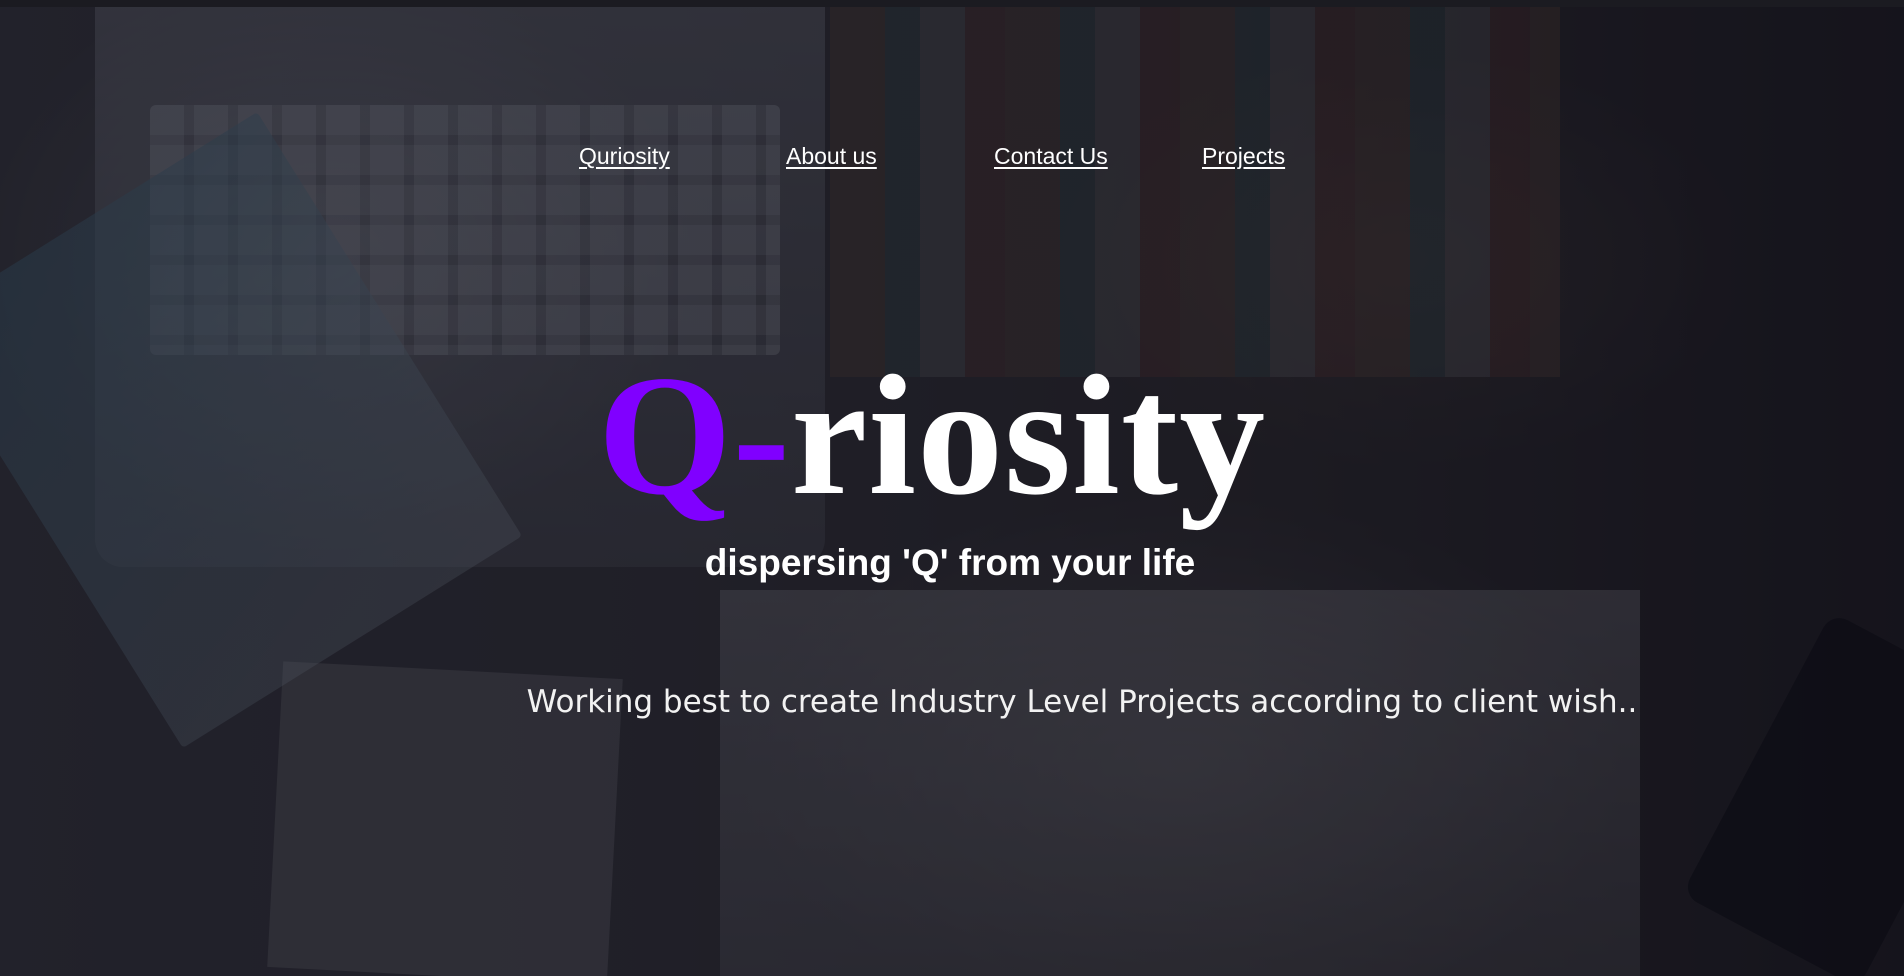 The image size is (1904, 976). I want to click on nav-link-projects: Projects, so click(1243, 156).